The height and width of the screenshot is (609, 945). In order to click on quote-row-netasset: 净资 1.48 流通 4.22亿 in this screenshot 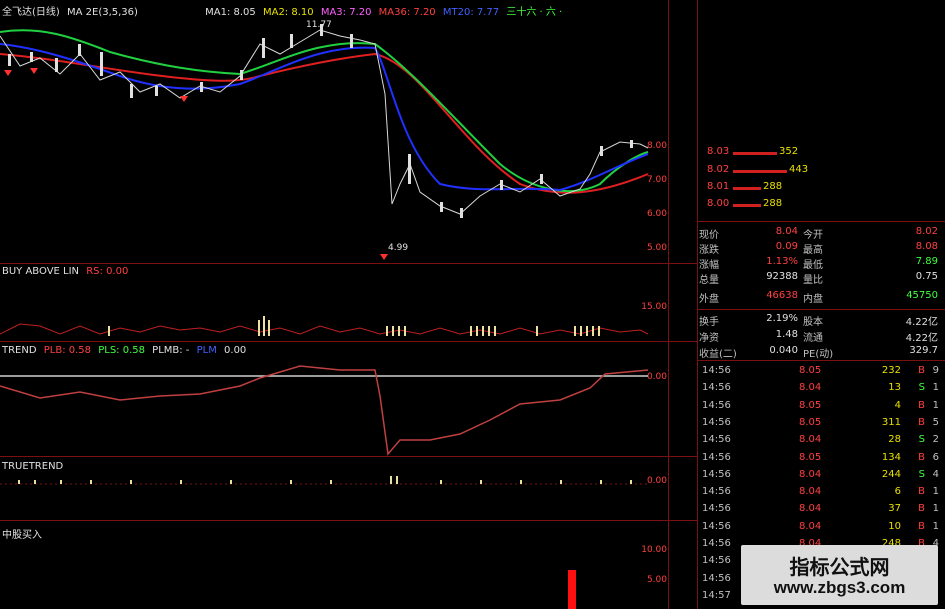, I will do `click(820, 336)`.